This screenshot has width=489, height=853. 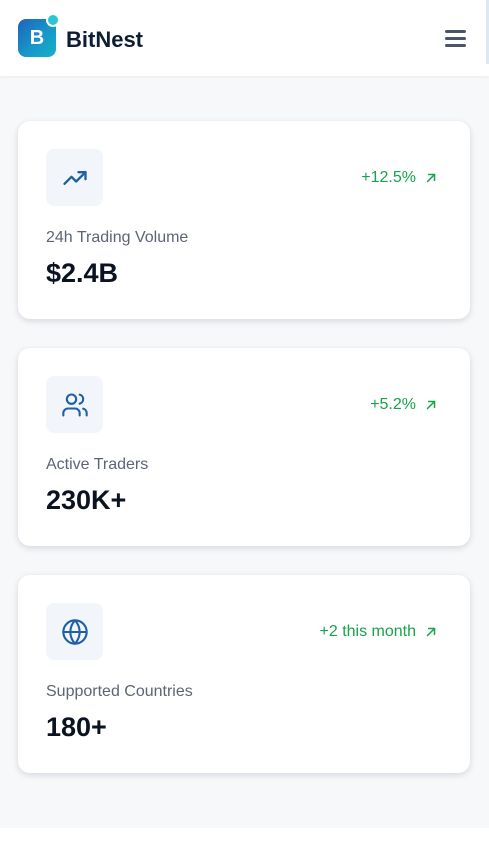 I want to click on logo-dot, so click(x=53, y=20).